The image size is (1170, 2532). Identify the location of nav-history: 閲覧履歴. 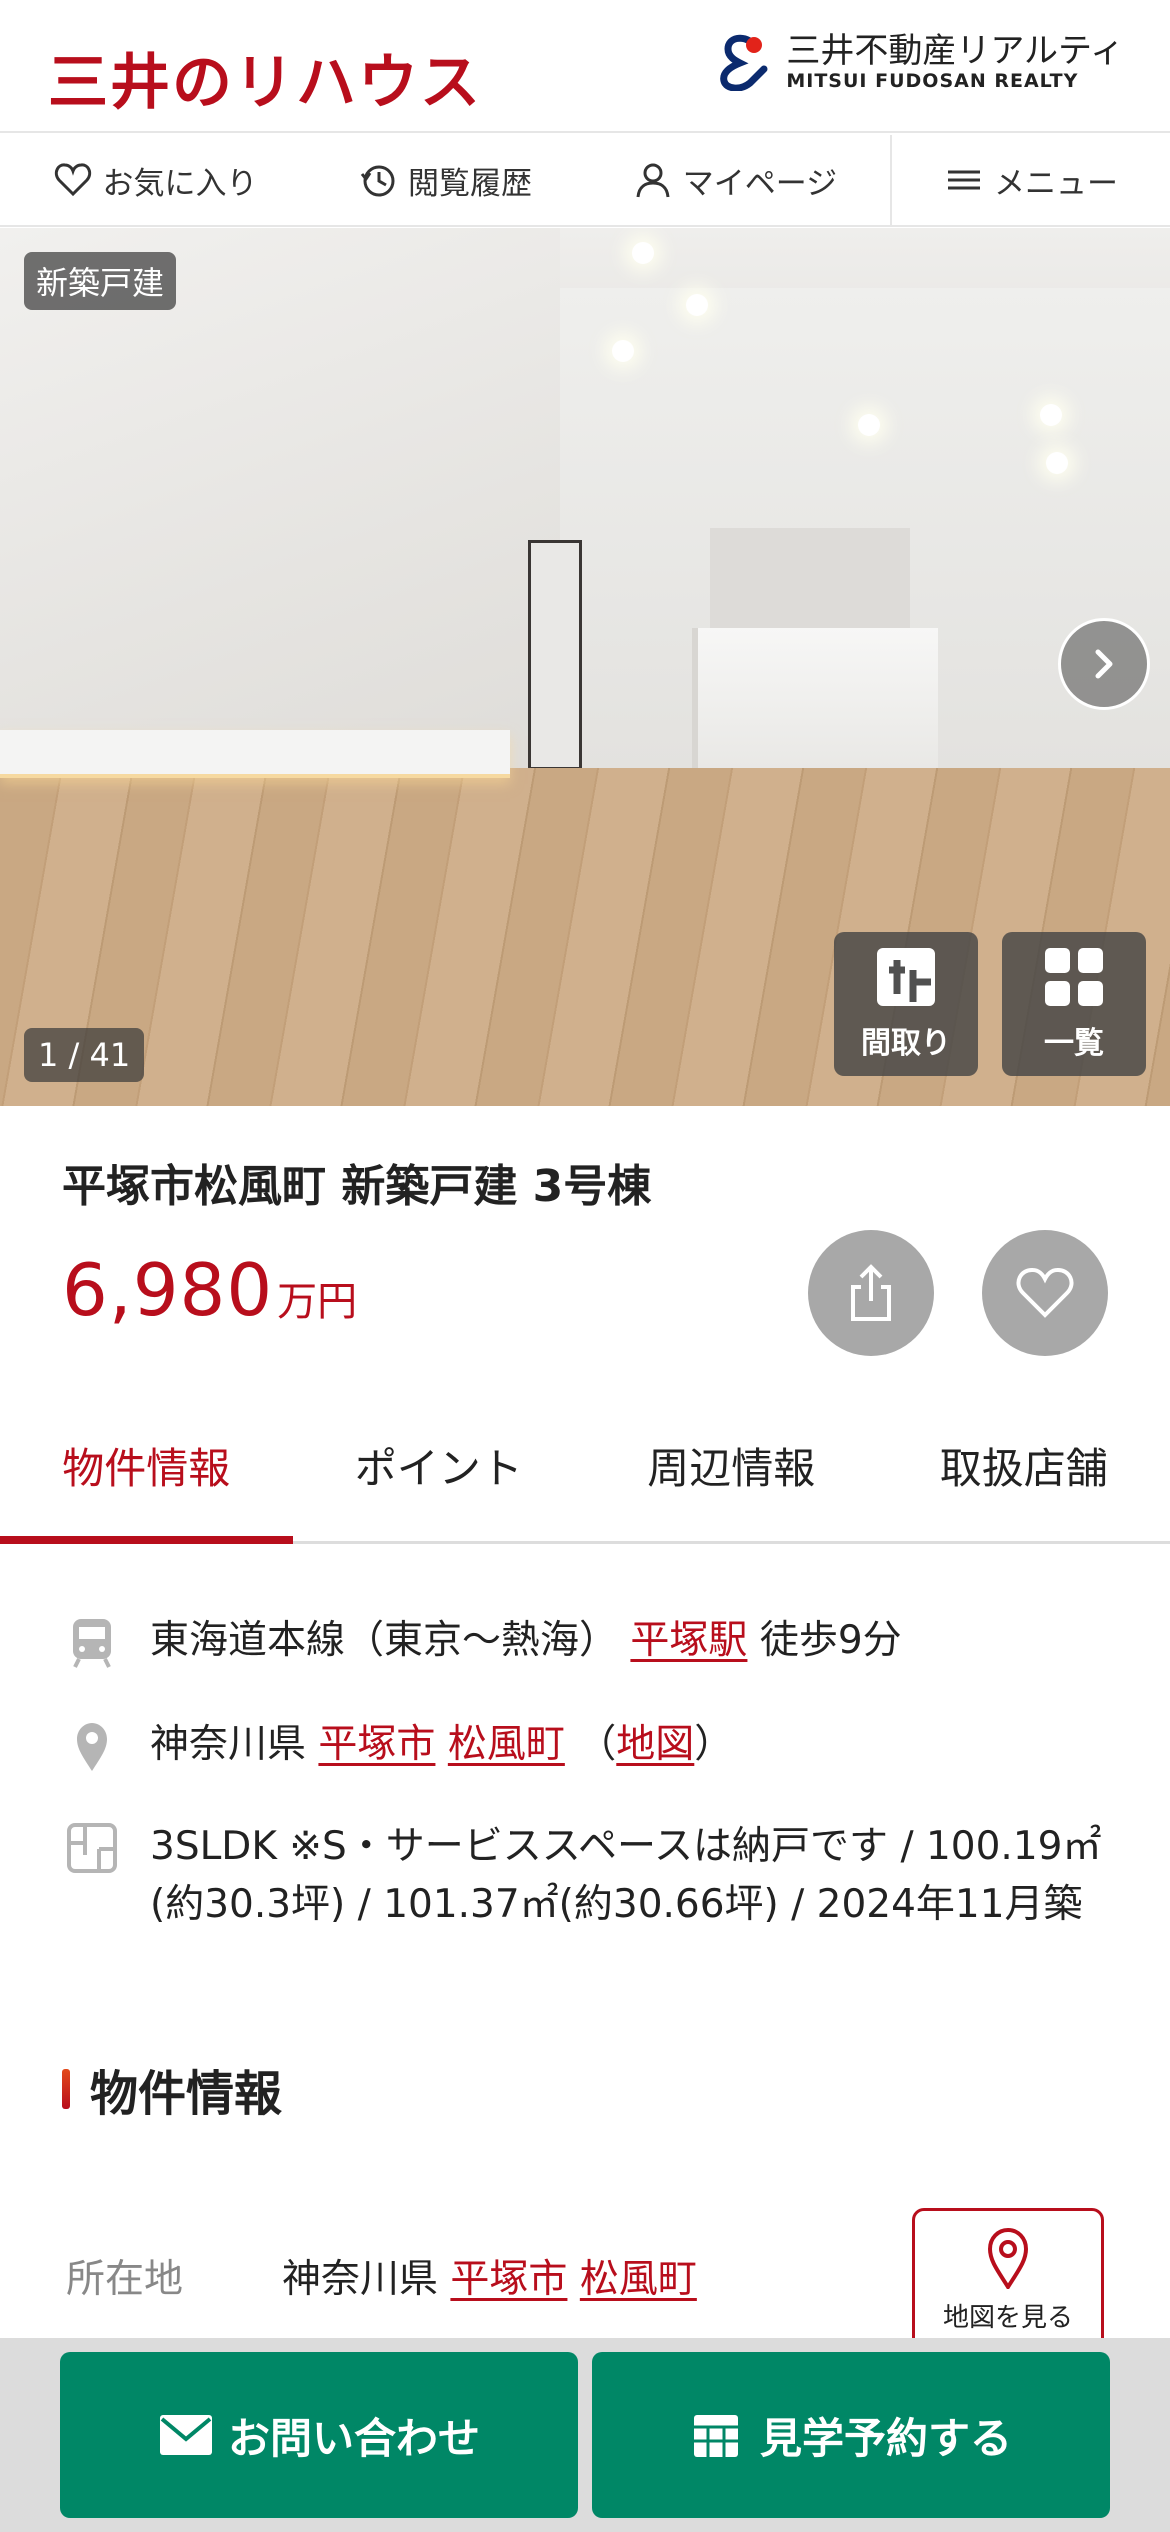
(445, 180).